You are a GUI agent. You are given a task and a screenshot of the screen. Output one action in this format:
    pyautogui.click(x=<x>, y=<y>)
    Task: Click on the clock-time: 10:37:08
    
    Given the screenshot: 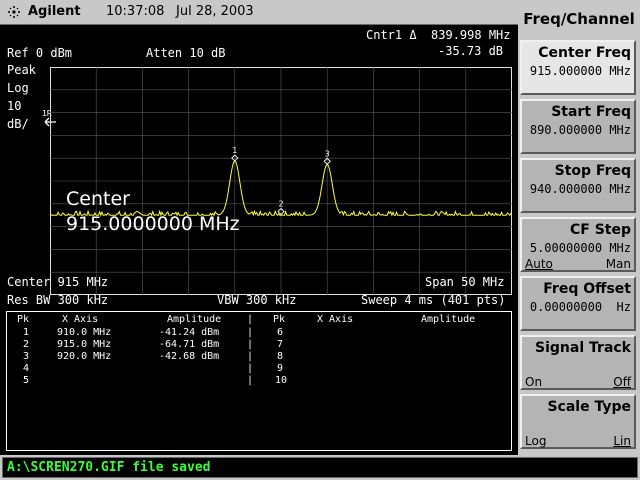 What is the action you would take?
    pyautogui.click(x=135, y=11)
    